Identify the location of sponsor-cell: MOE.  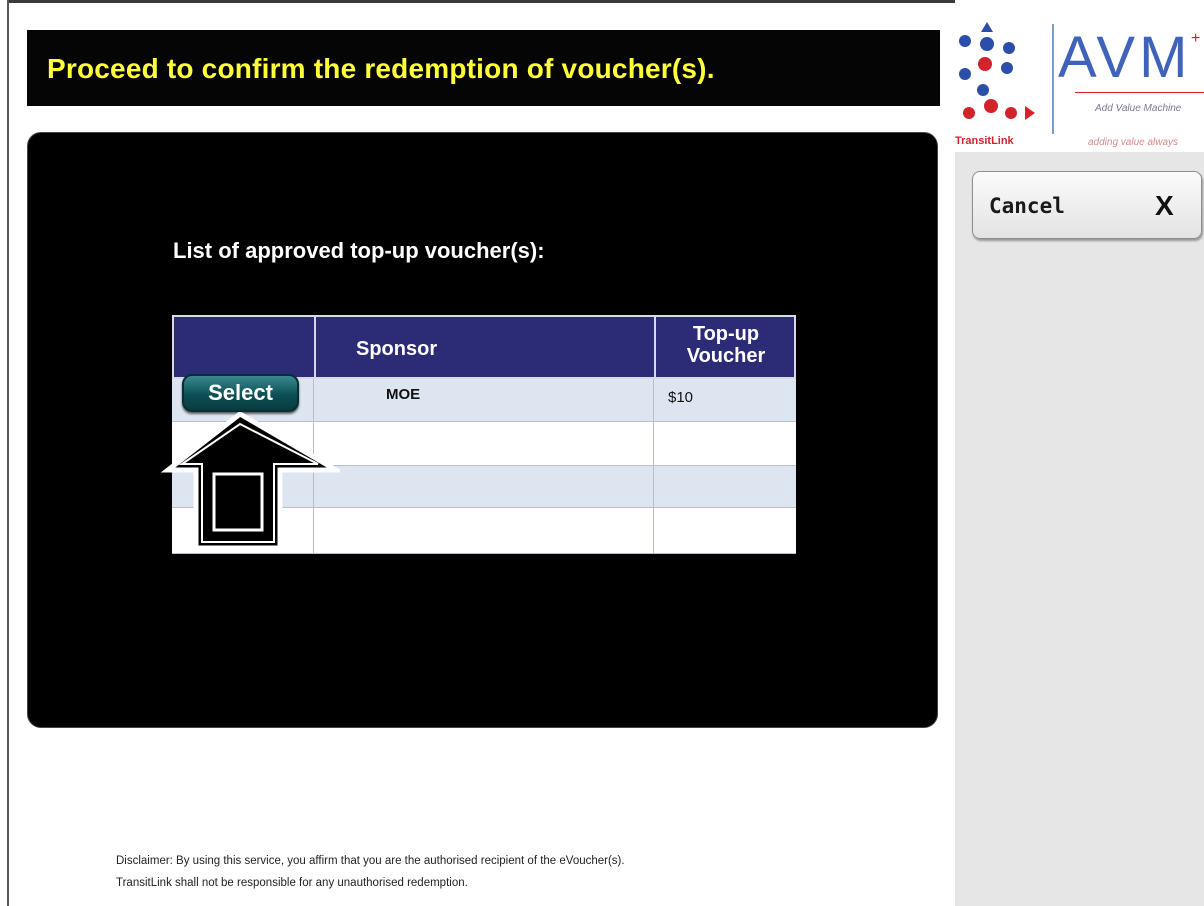
(403, 394).